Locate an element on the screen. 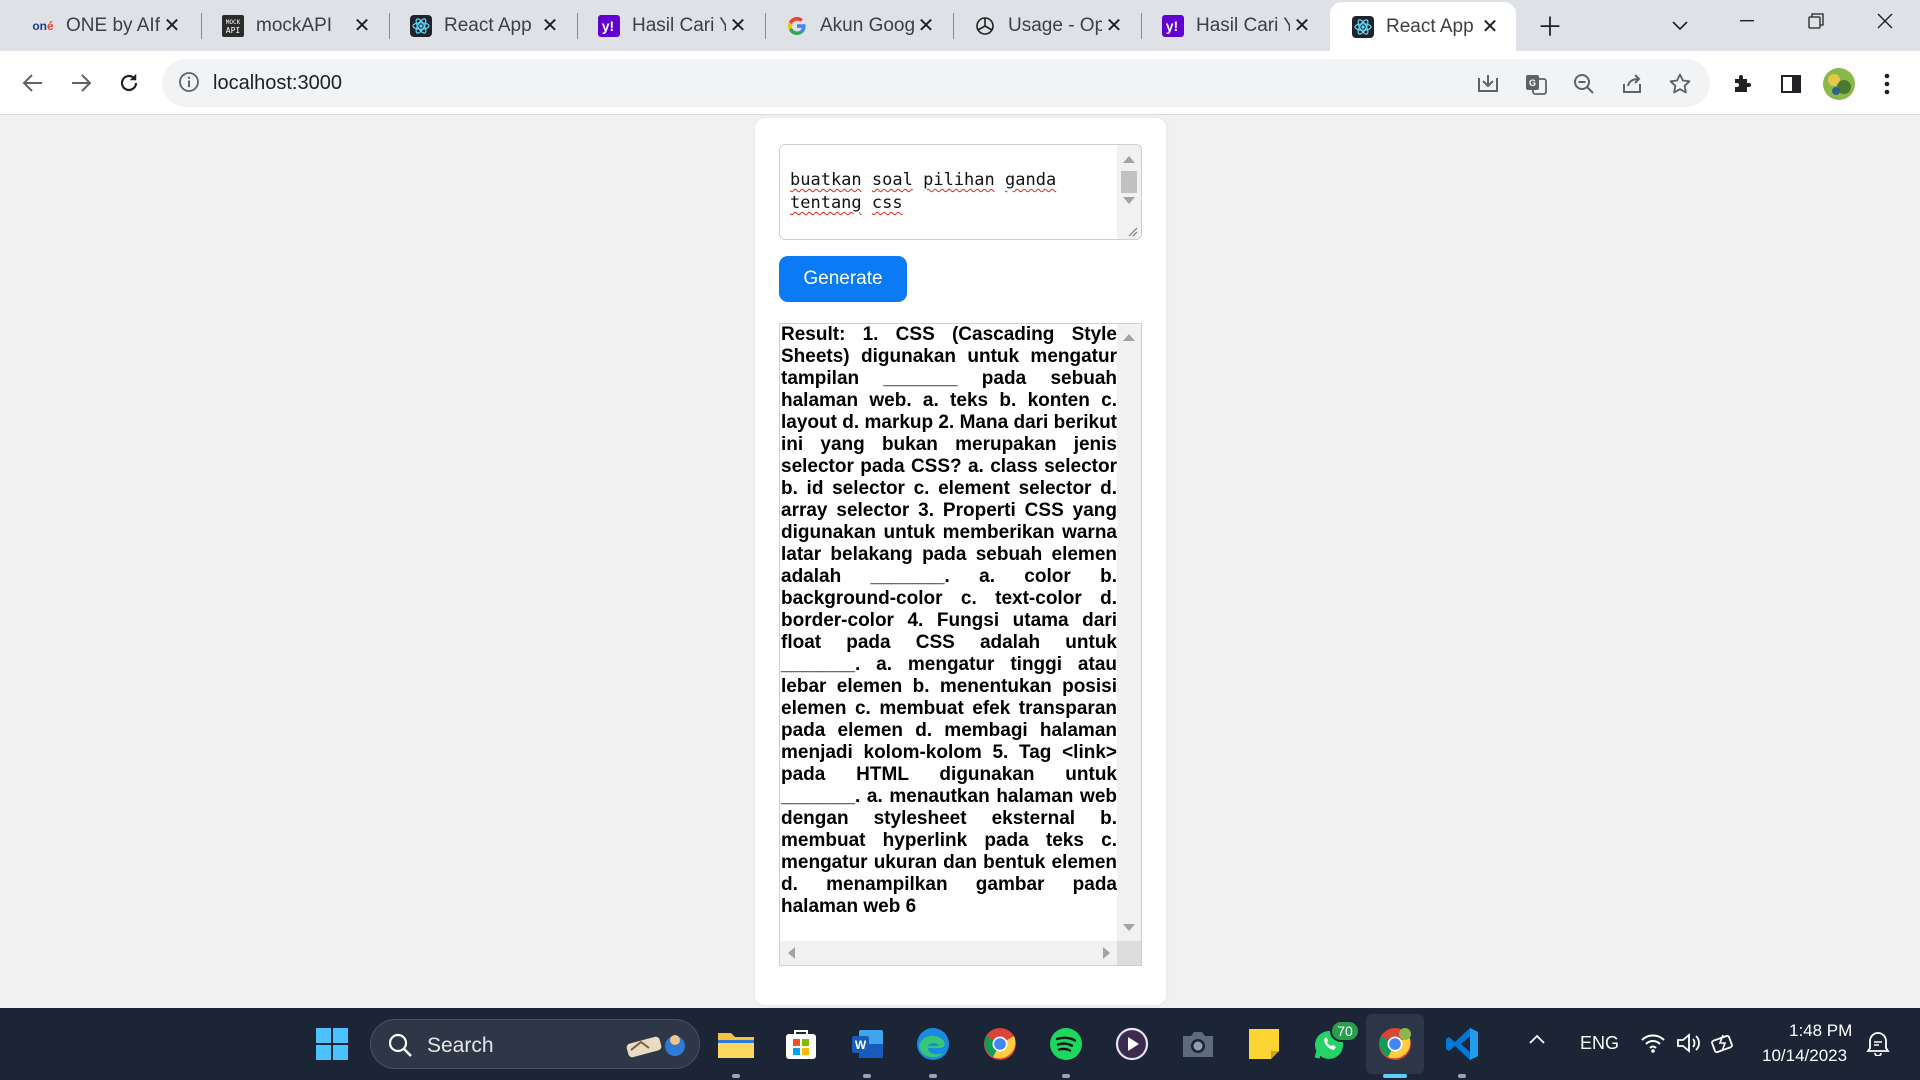  media-player-icon is located at coordinates (1132, 1044).